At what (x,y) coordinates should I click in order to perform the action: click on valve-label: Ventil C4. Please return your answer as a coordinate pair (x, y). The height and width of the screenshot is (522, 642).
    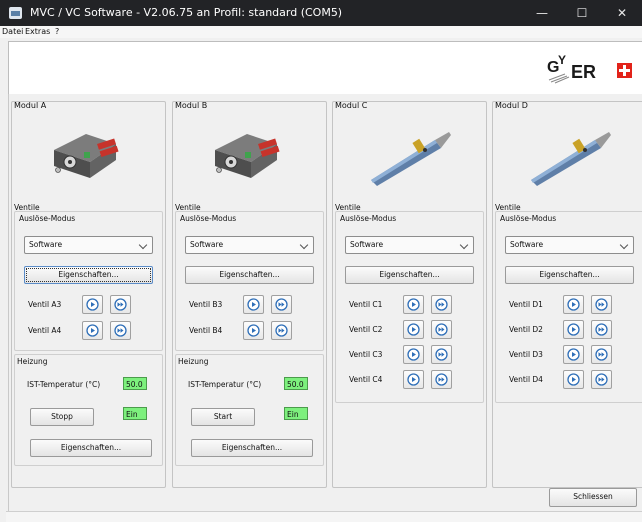
    Looking at the image, I should click on (366, 379).